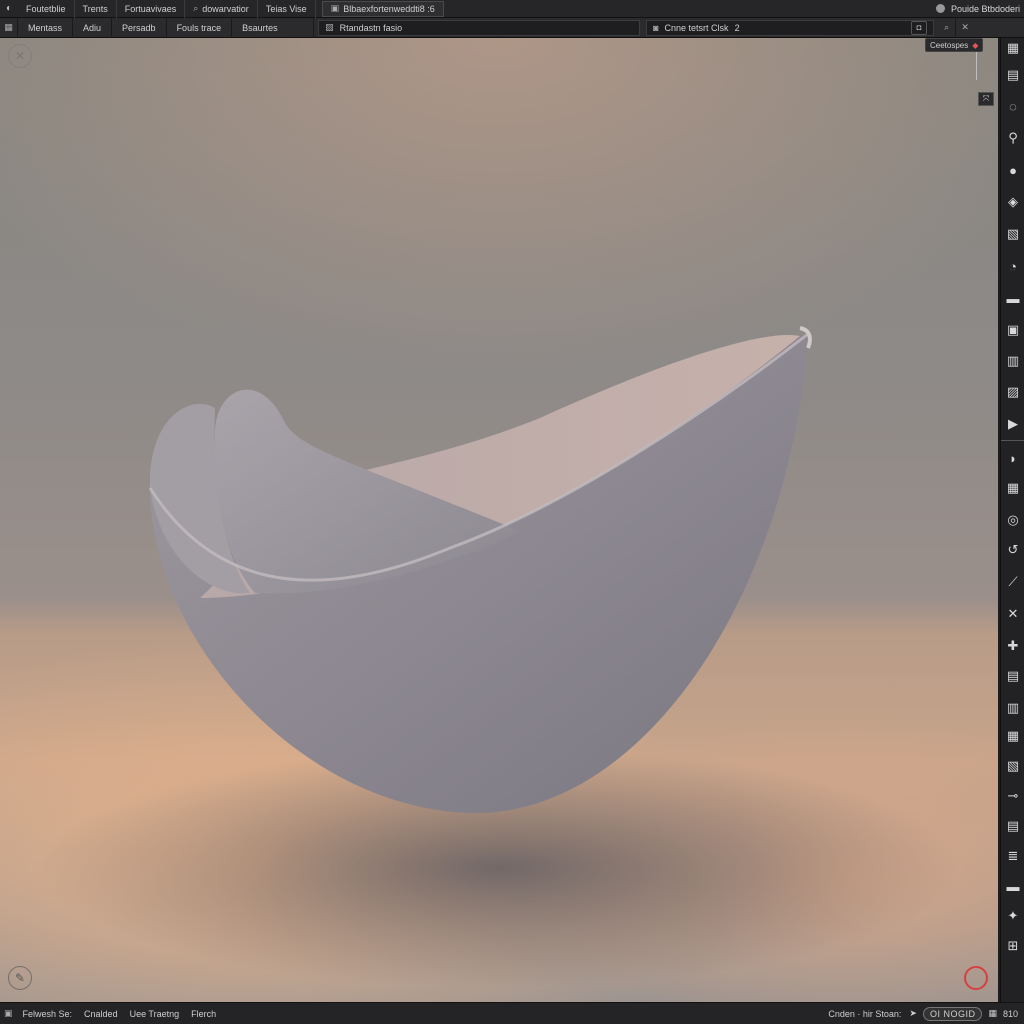 The image size is (1024, 1024). What do you see at coordinates (1013, 106) in the screenshot?
I see `lasso-icon: ◌` at bounding box center [1013, 106].